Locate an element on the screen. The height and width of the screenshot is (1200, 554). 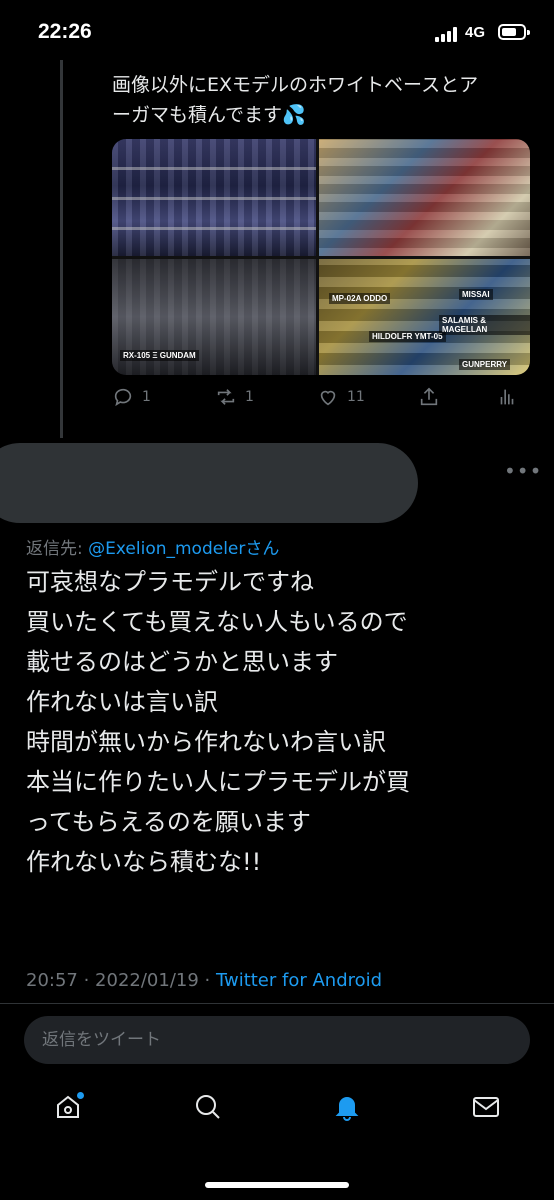
status-time: 22:26 is located at coordinates (65, 31).